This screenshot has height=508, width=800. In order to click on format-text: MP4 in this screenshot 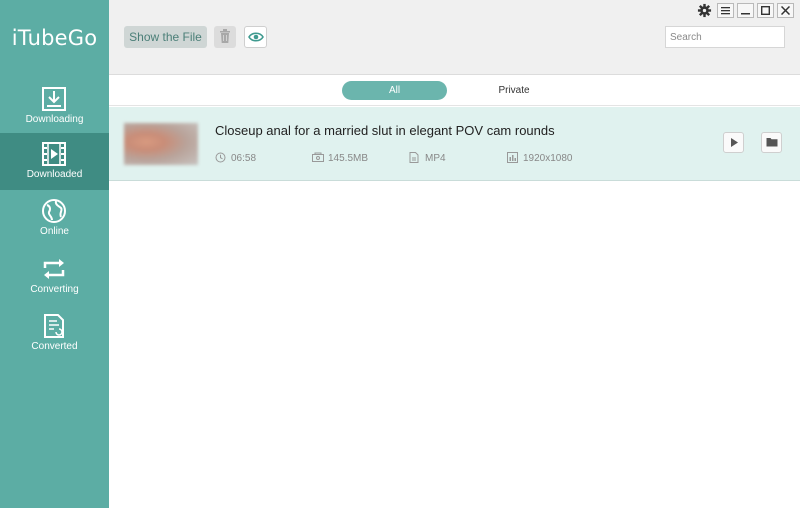, I will do `click(435, 158)`.